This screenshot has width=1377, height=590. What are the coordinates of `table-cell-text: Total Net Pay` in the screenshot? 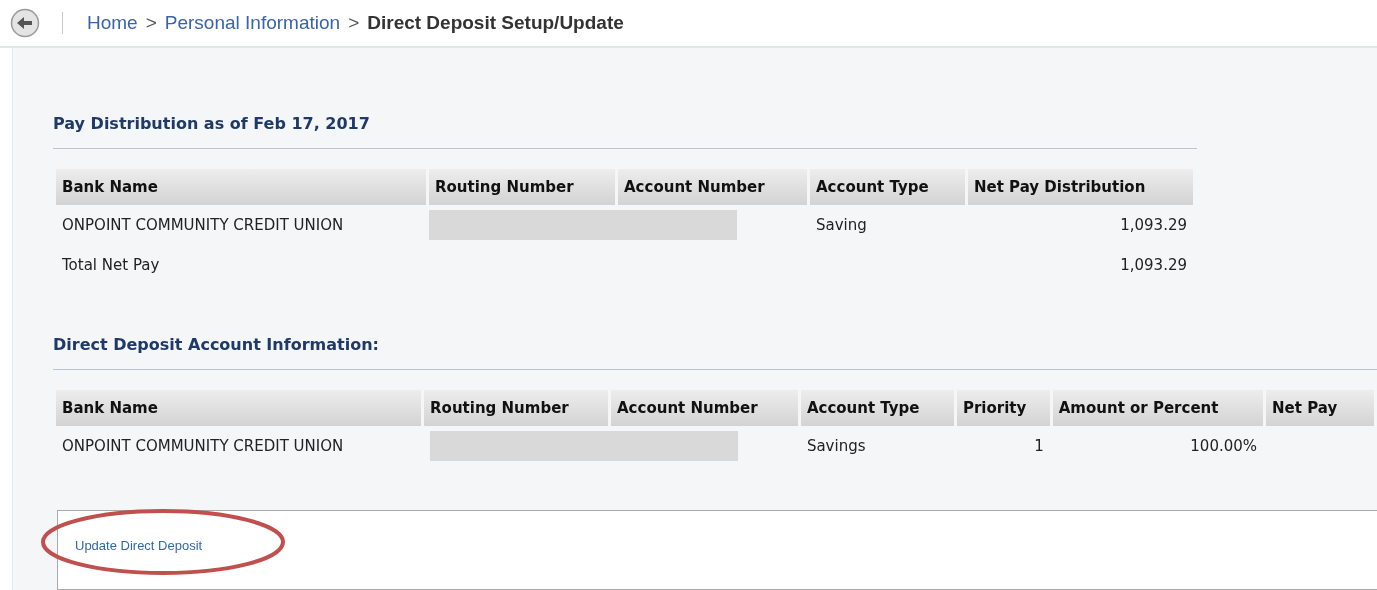 It's located at (111, 265).